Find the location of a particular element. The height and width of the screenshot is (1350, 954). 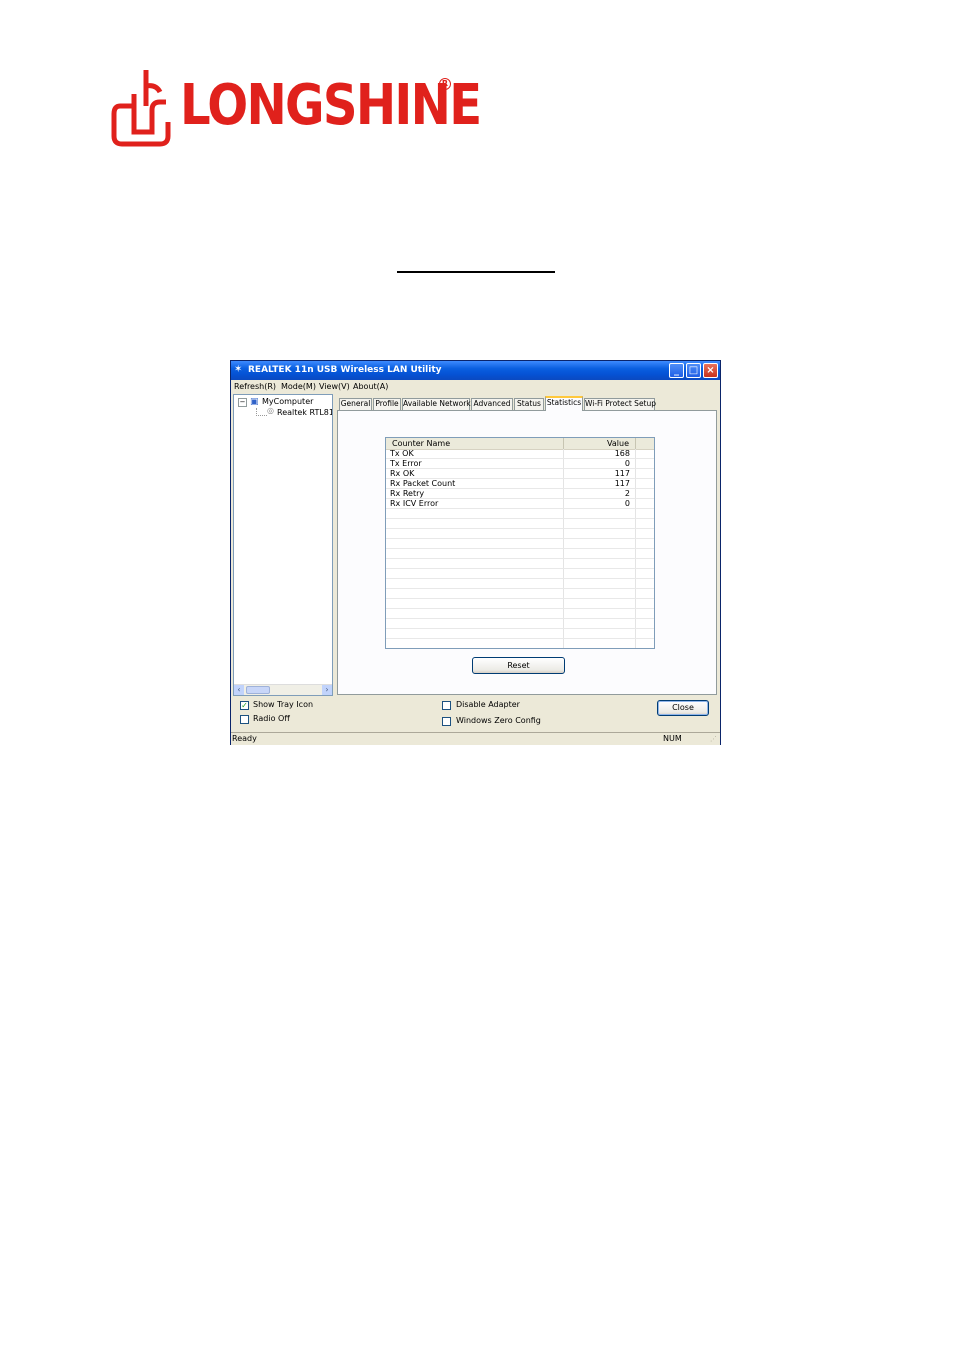

disable-adapter-label: Disable Adapter is located at coordinates (488, 704).